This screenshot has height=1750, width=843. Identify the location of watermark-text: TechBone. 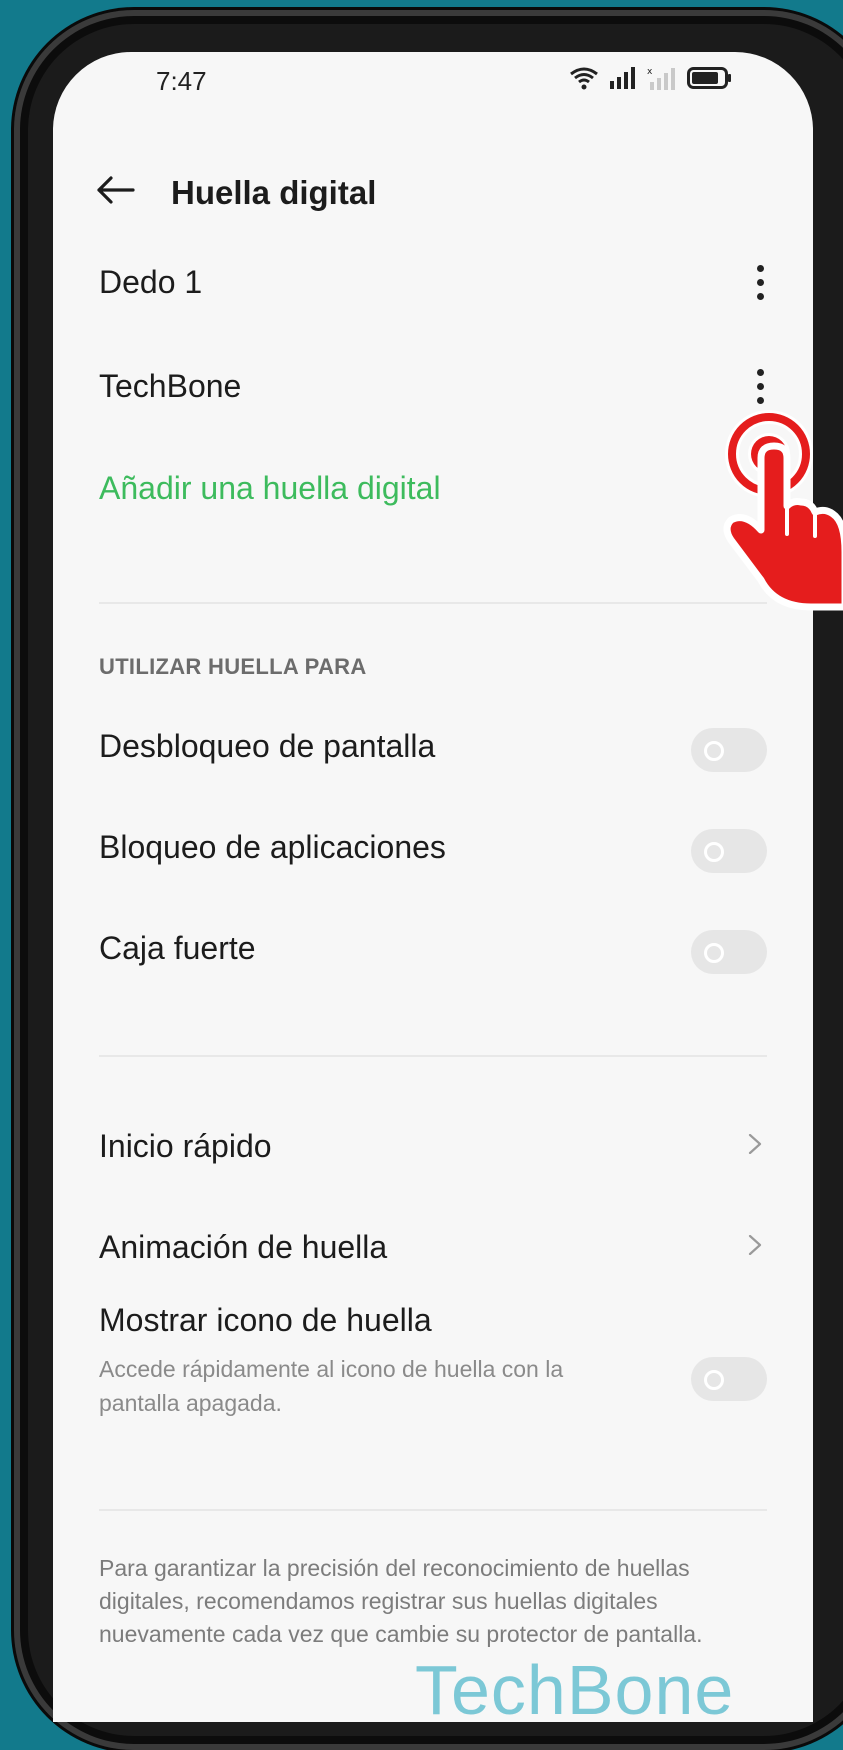
(575, 1690).